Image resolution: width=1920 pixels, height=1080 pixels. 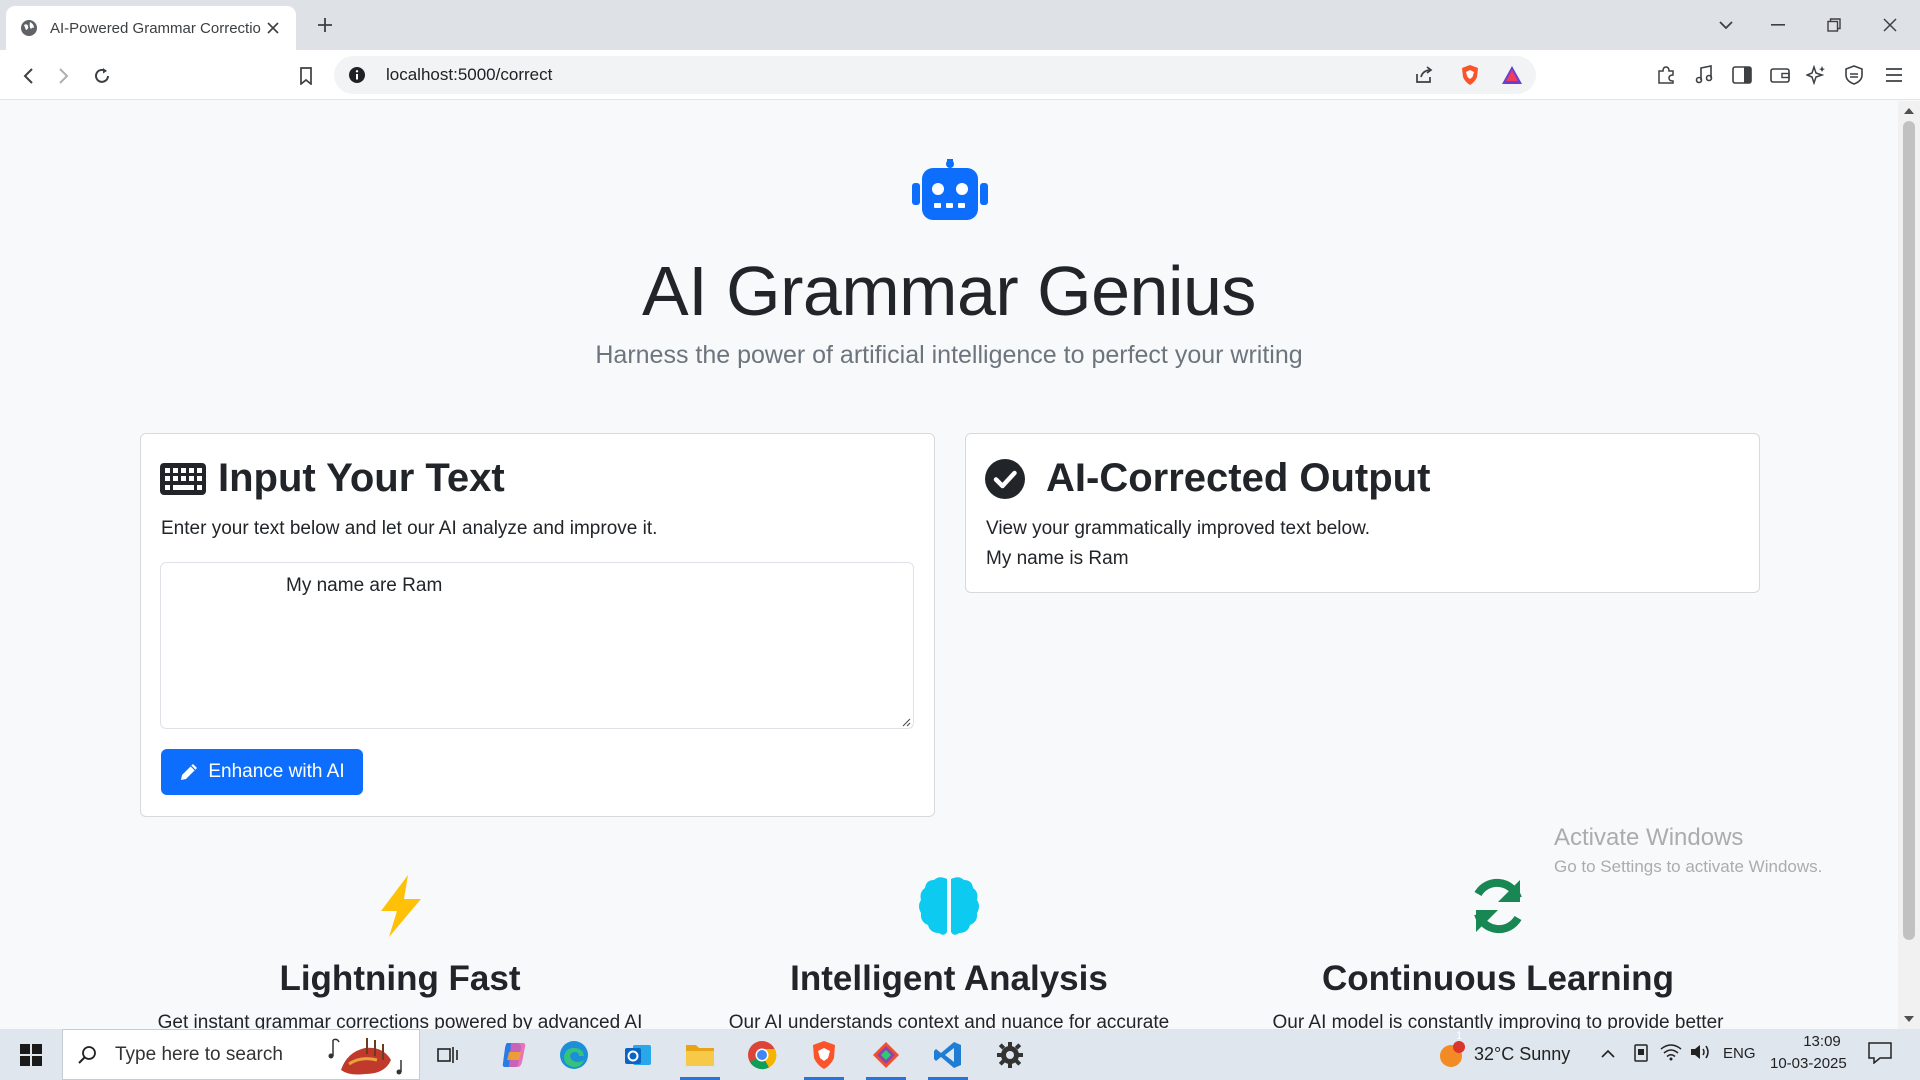 I want to click on brave-shields-icon, so click(x=1470, y=75).